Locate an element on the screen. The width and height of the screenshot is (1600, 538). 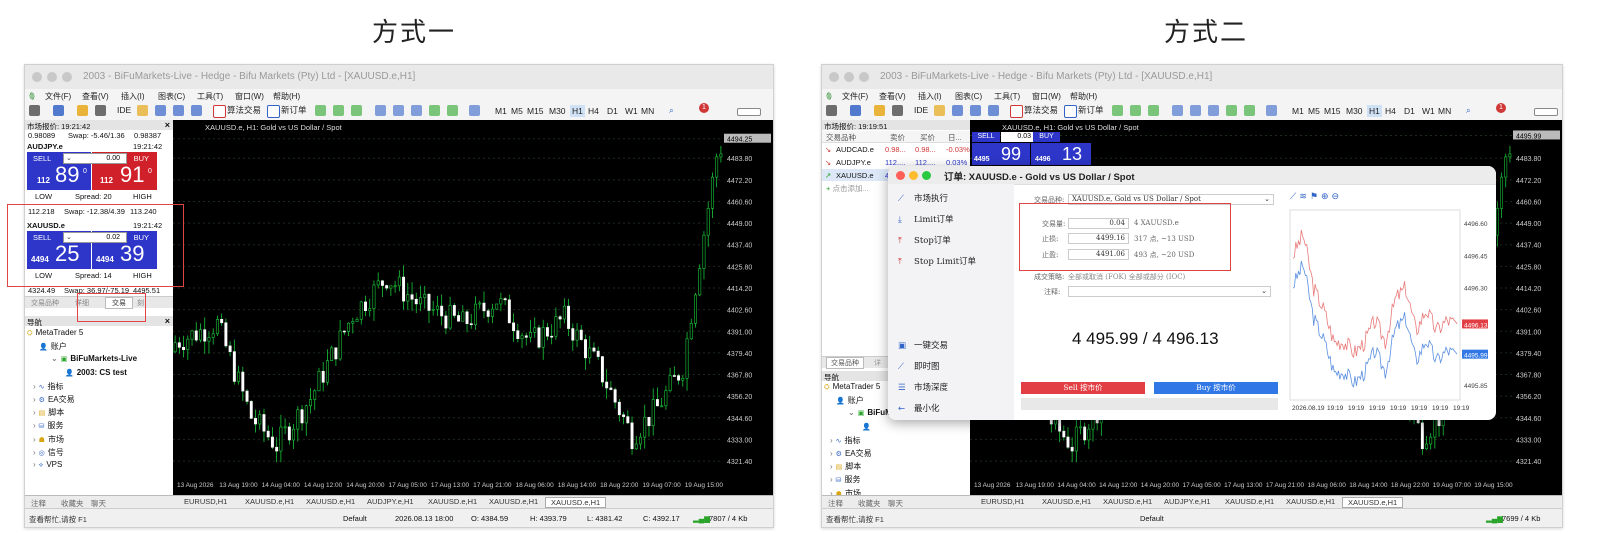
navigator-item: › ▤ 脚本 is located at coordinates (845, 466).